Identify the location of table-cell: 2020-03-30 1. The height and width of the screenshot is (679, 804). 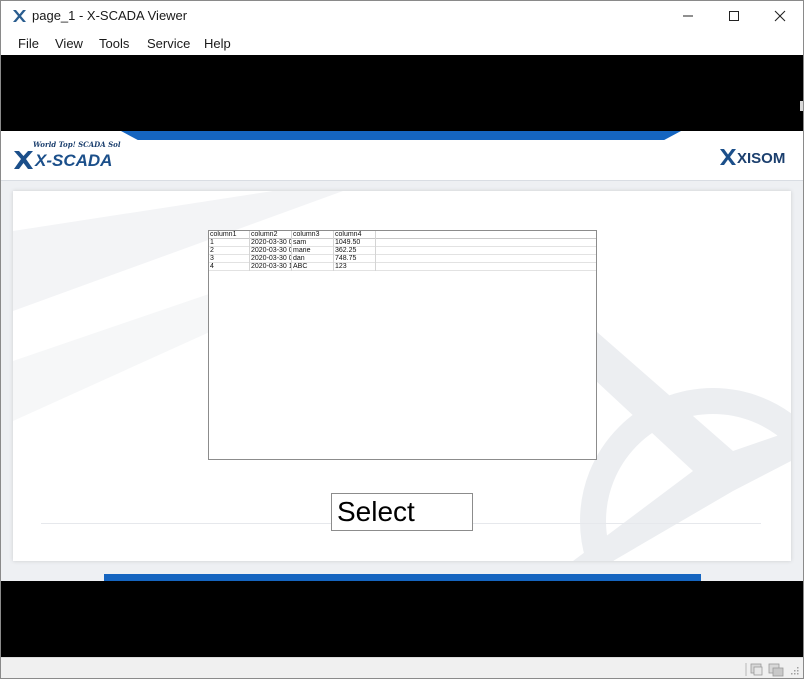
(271, 267).